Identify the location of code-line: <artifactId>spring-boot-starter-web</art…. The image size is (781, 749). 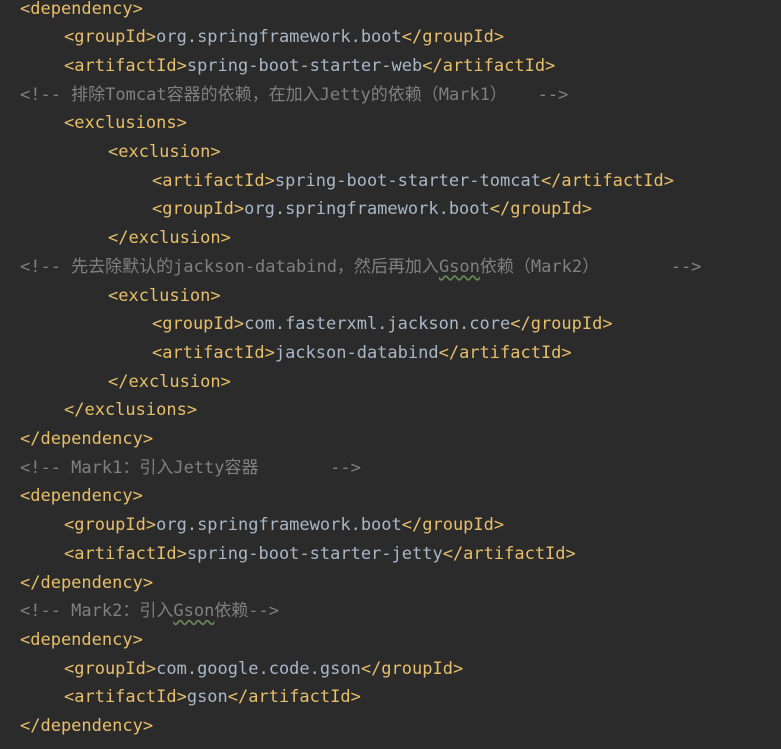
(309, 66).